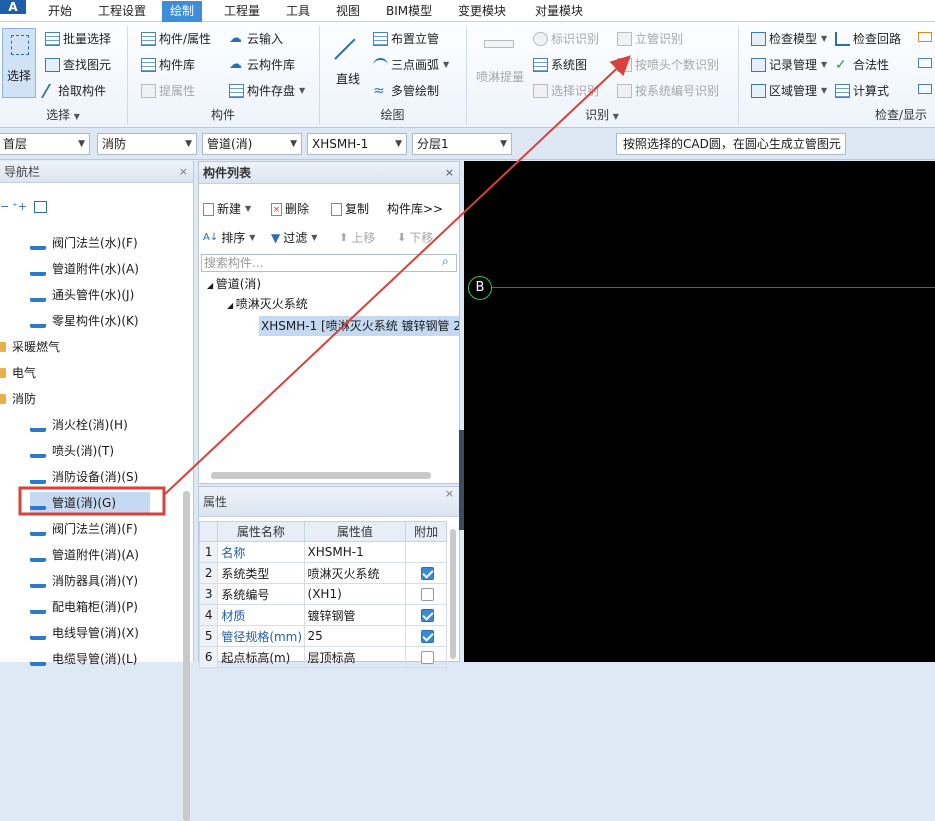  I want to click on nav-item: 阀门法兰(消)(F), so click(84, 529).